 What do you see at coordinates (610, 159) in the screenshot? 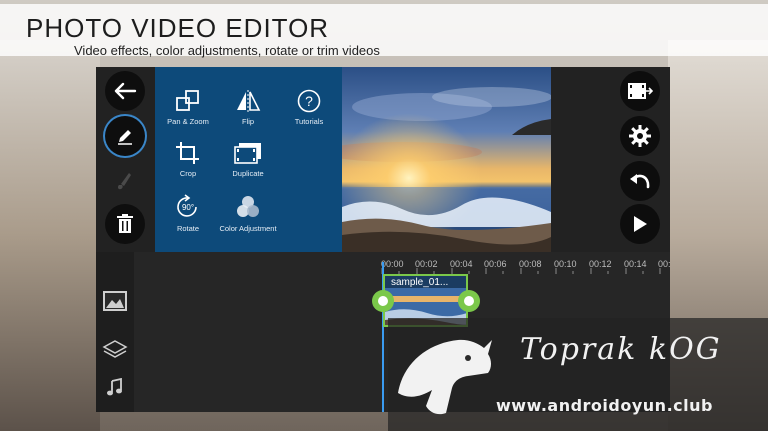
I see `right-toolbar` at bounding box center [610, 159].